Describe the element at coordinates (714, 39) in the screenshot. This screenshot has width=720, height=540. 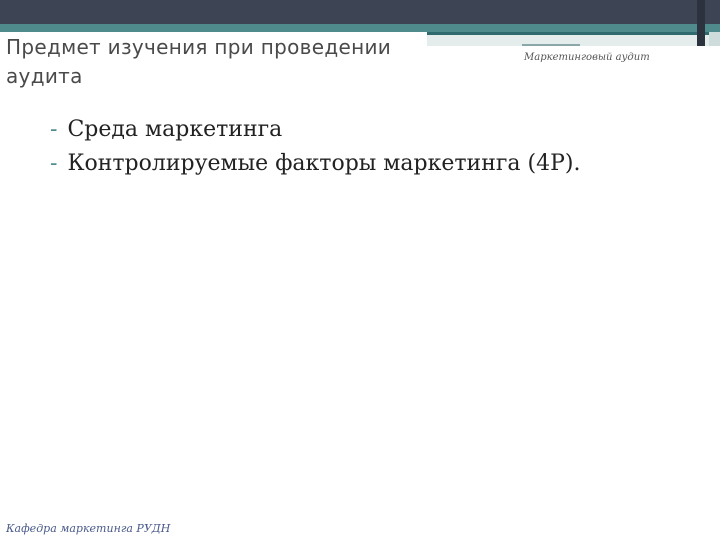
I see `corner-decor-strip` at that location.